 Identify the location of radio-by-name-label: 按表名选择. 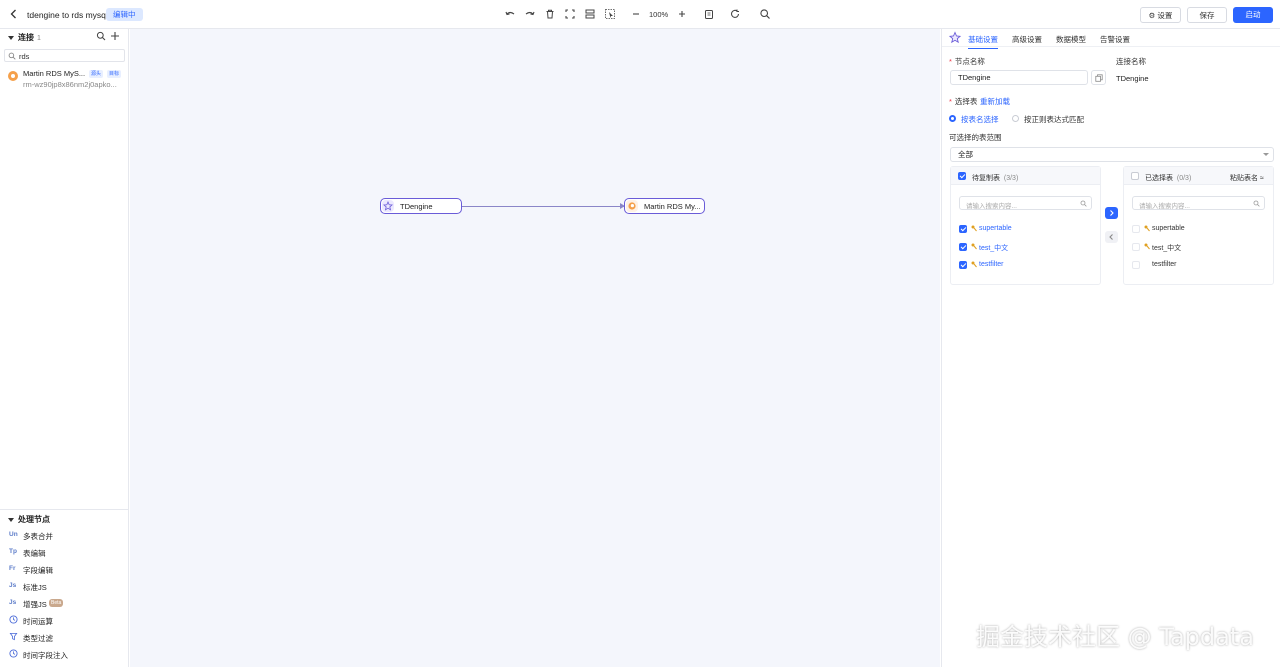
(980, 119).